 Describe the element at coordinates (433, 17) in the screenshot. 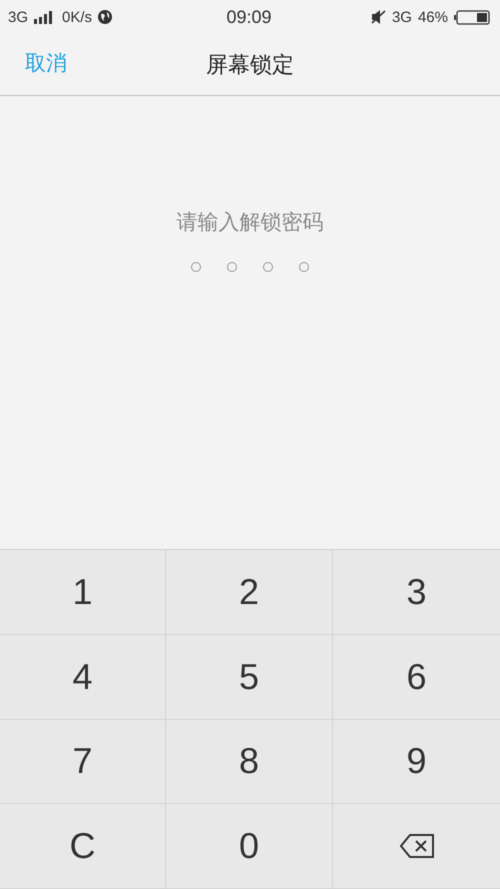

I see `battery-percent: 46%` at that location.